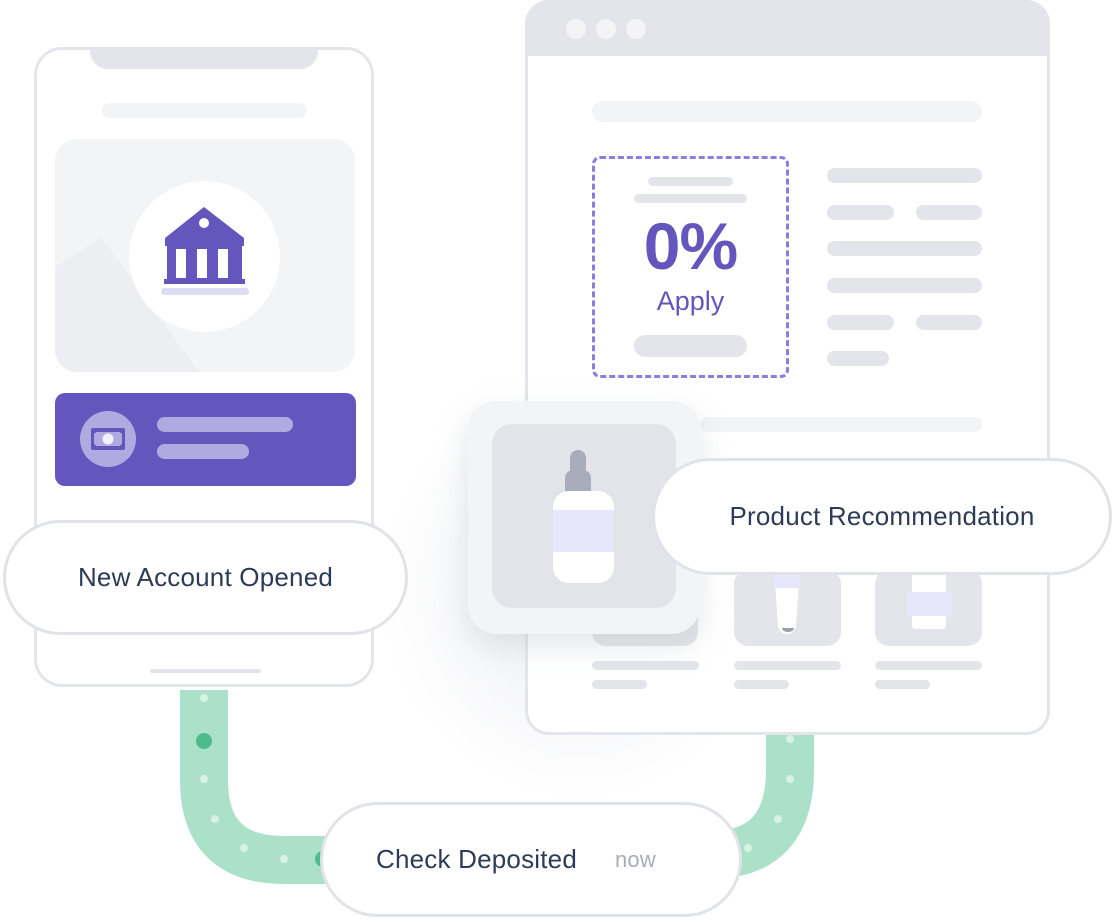  What do you see at coordinates (690, 346) in the screenshot?
I see `offer-button-placeholder` at bounding box center [690, 346].